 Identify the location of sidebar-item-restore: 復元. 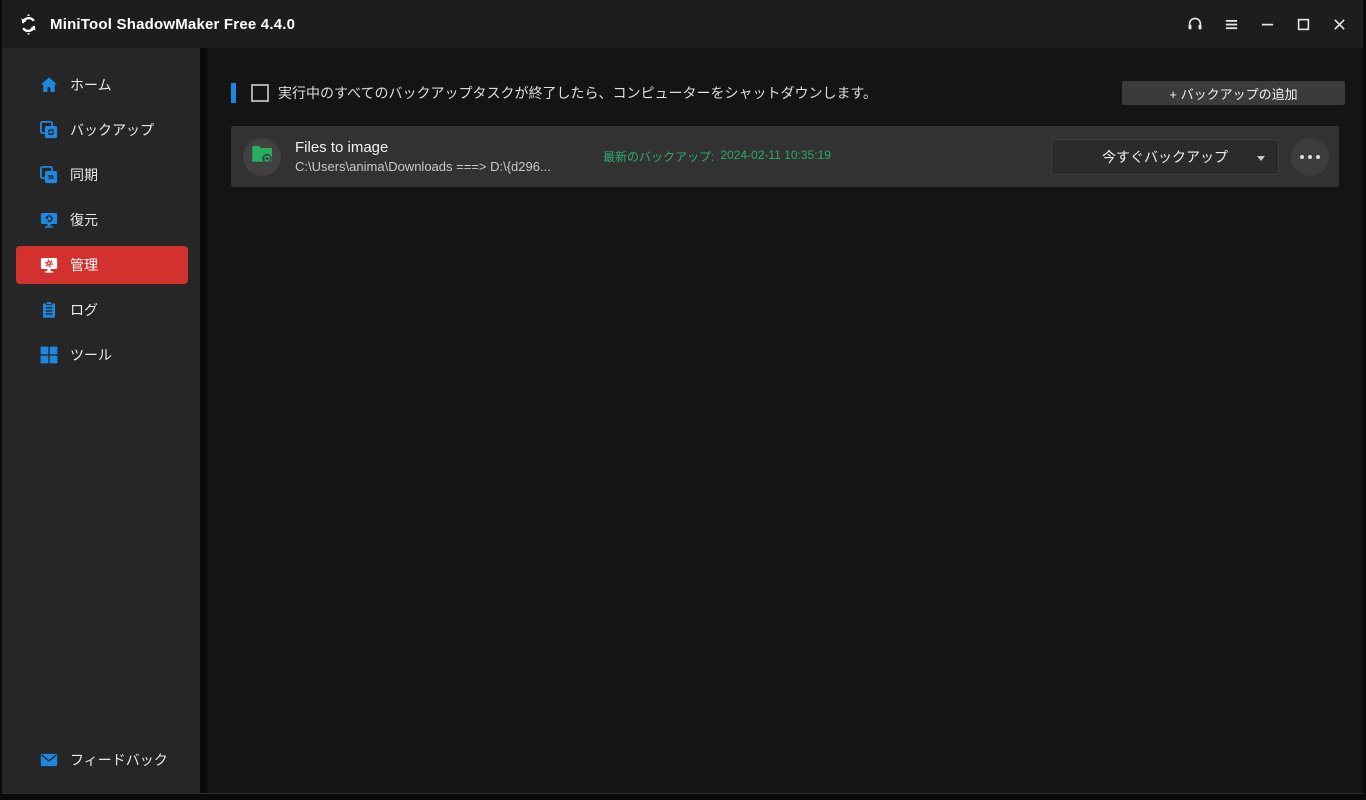
(102, 220).